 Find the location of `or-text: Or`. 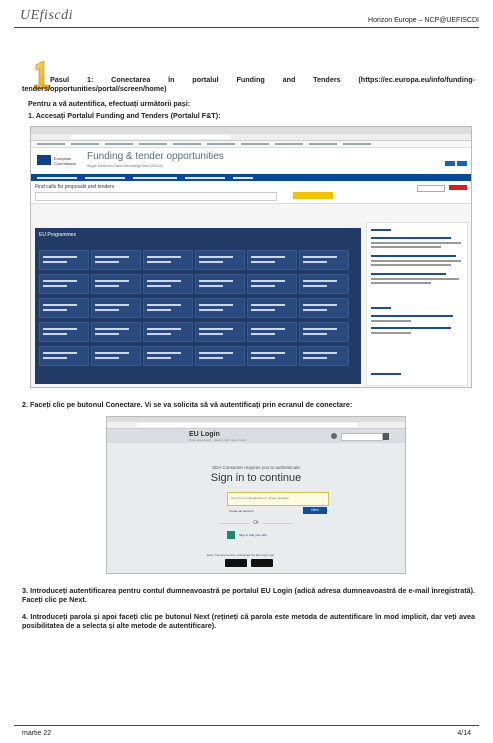

or-text: Or is located at coordinates (256, 523).